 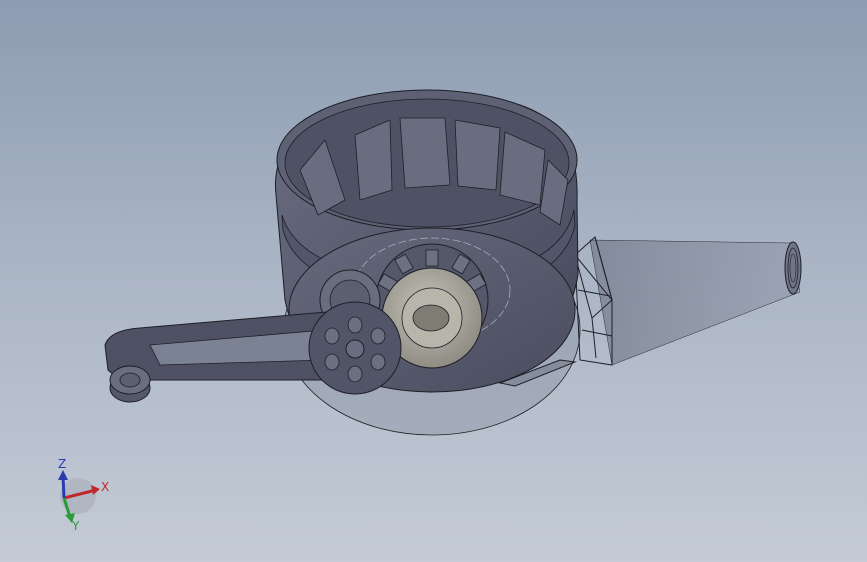 What do you see at coordinates (355, 348) in the screenshot?
I see `crank-hub` at bounding box center [355, 348].